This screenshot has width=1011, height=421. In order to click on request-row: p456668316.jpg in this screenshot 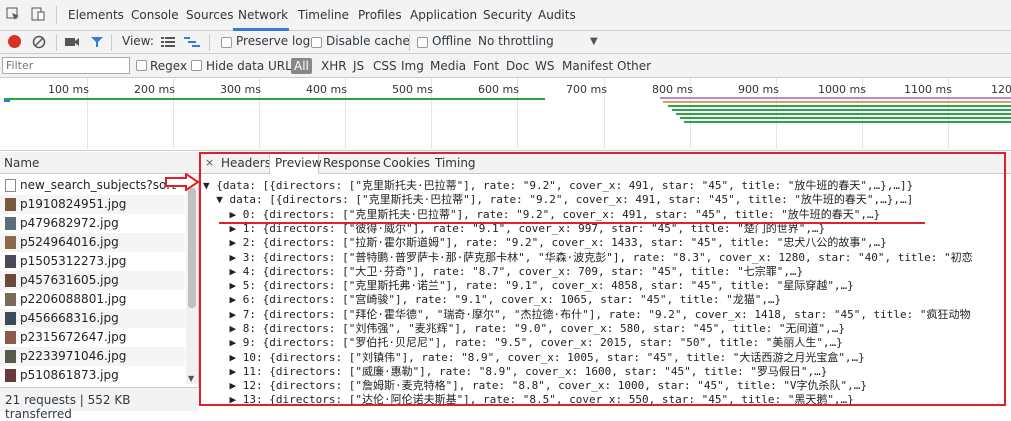, I will do `click(92, 318)`.